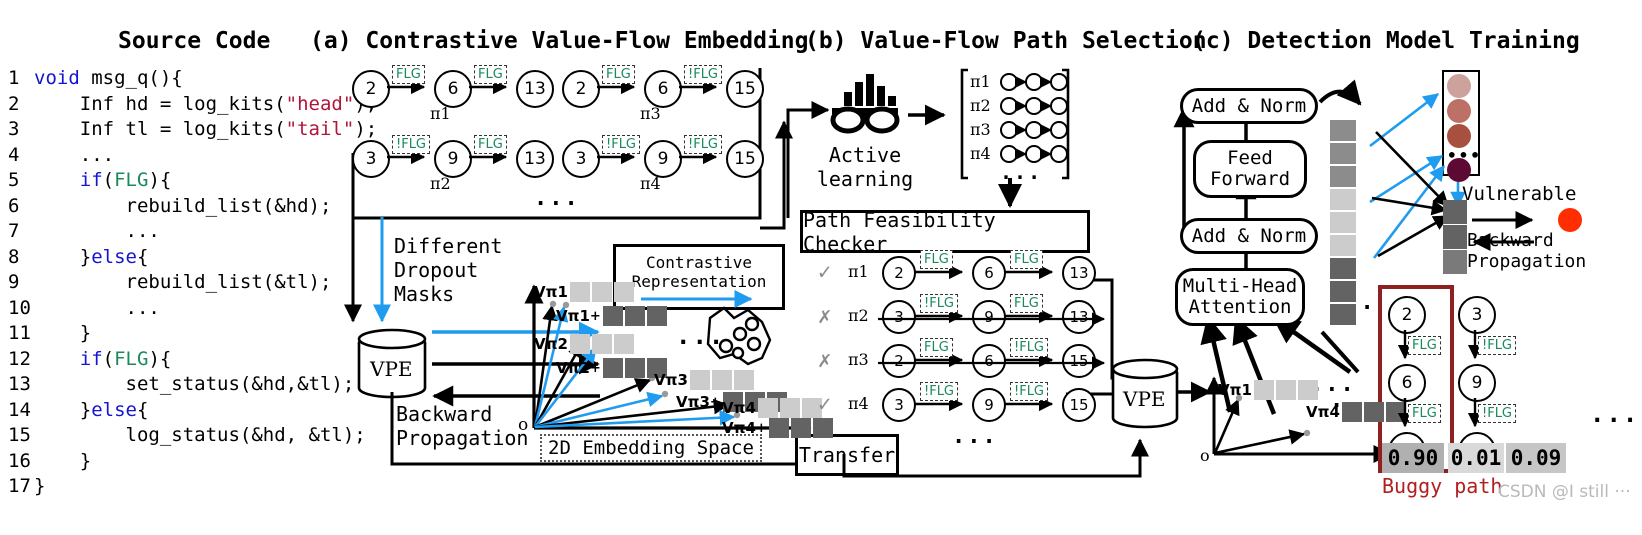  Describe the element at coordinates (1477, 315) in the screenshot. I see `result-path-node: 3` at that location.